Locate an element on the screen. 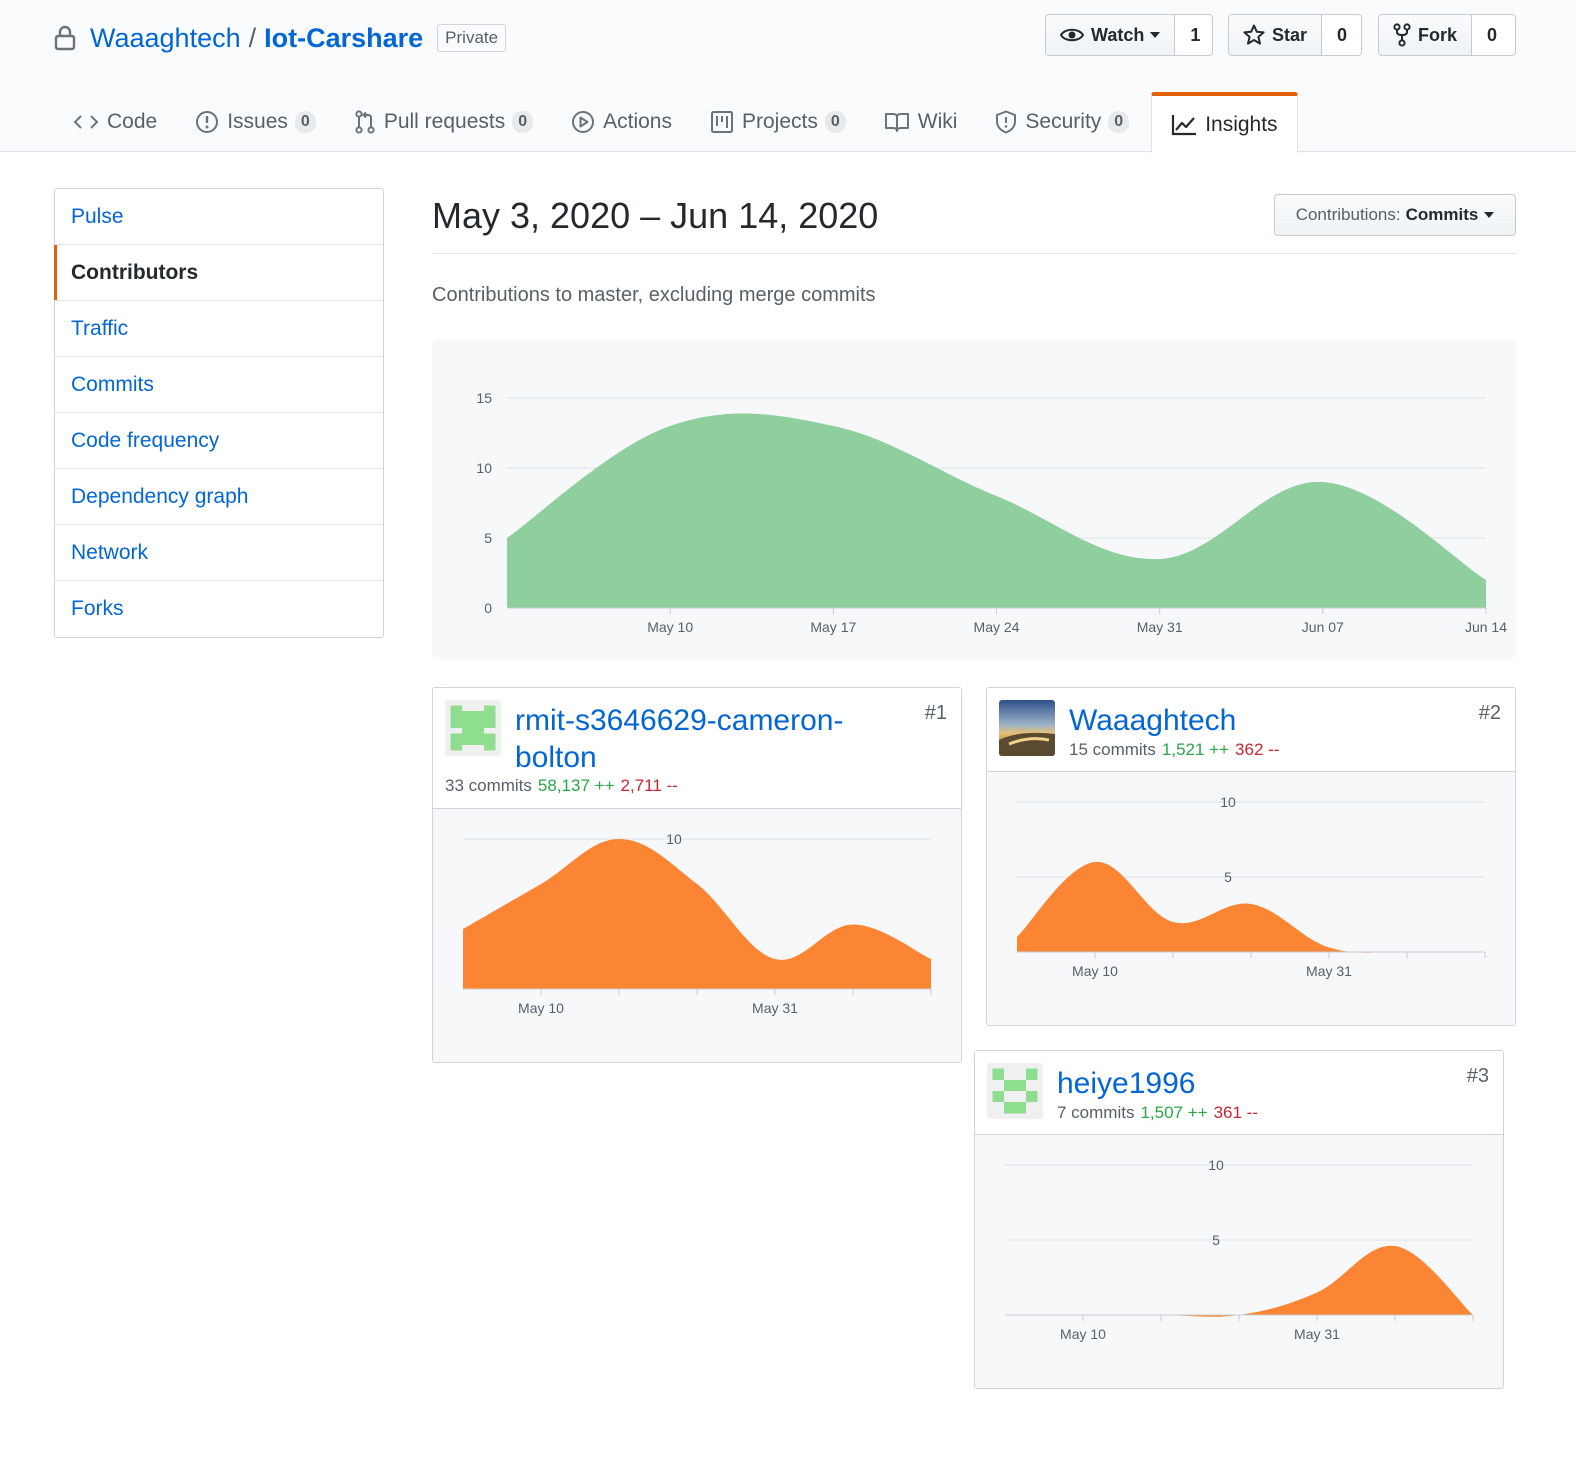 This screenshot has height=1464, width=1576. contributor-name-link: rmit-s3646629-cameron-bolton is located at coordinates (695, 739).